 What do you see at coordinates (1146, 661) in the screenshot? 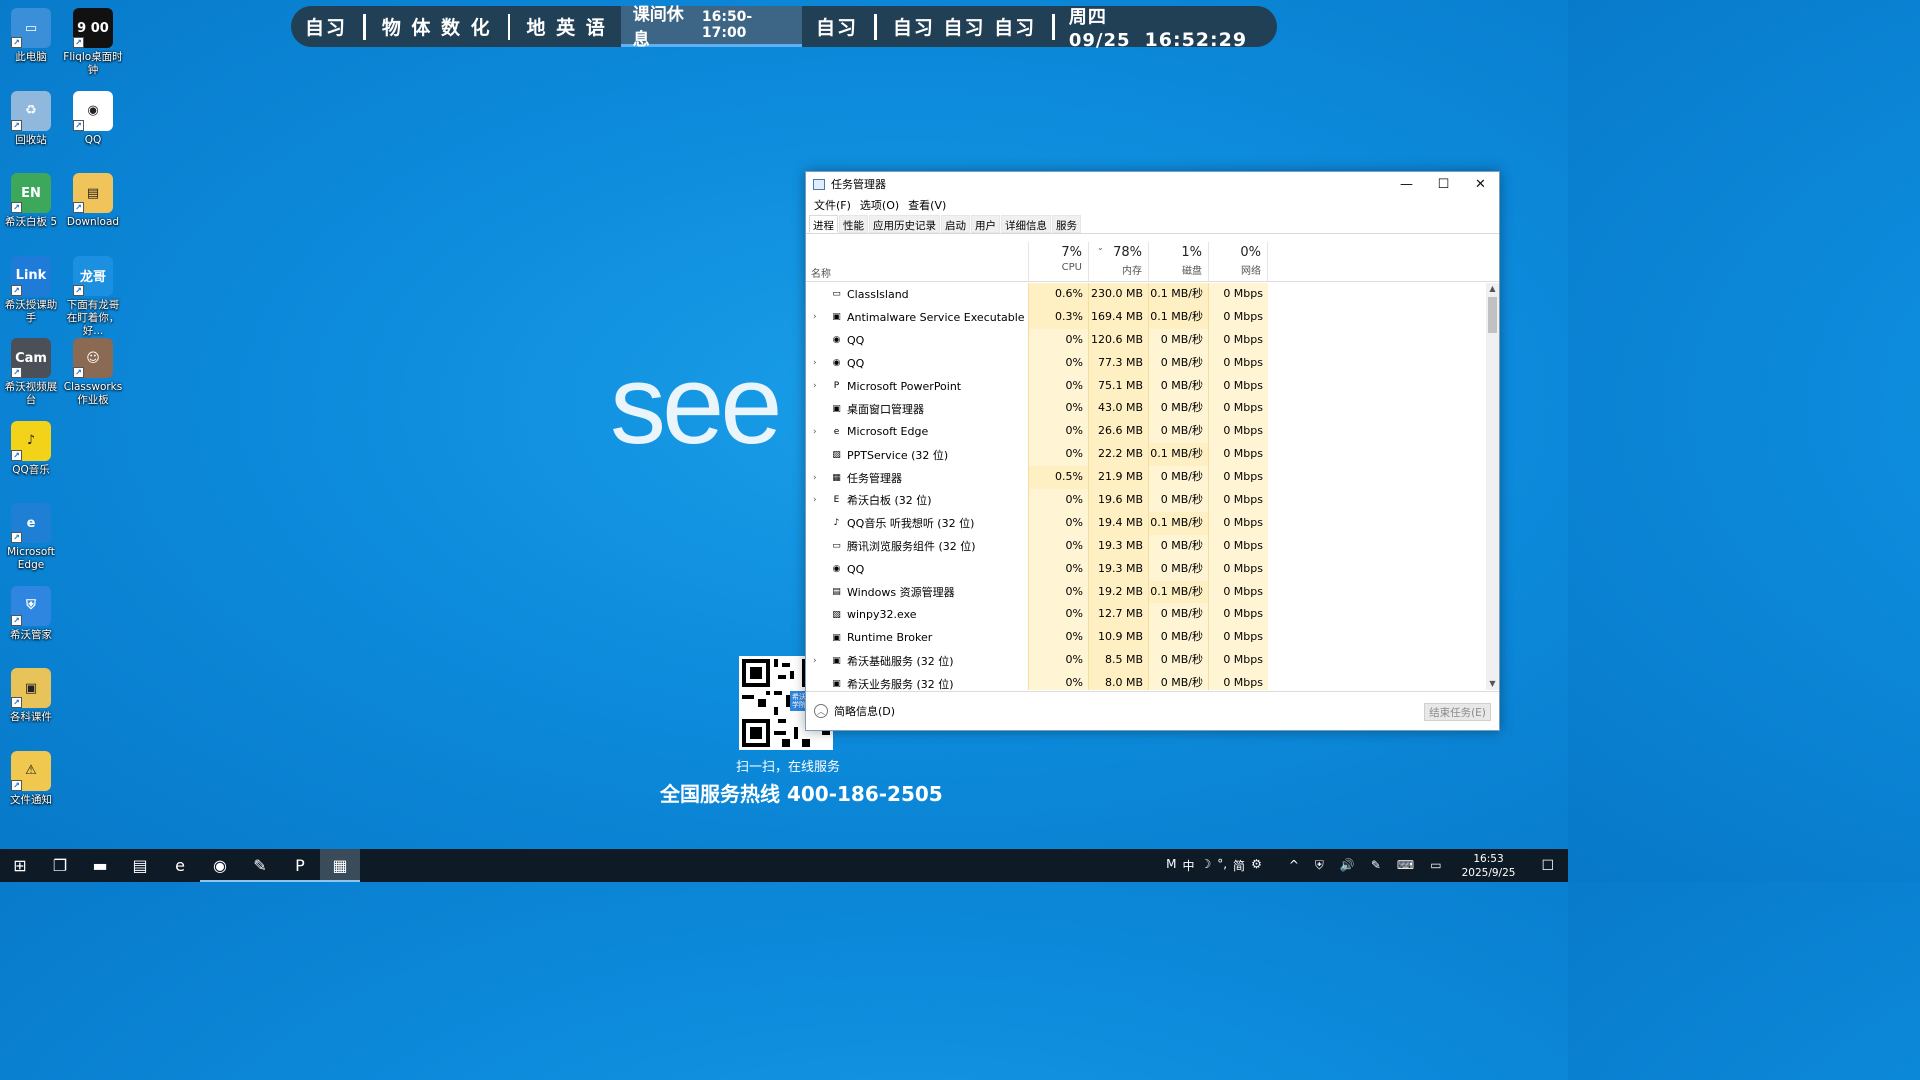
I see `process-row: › ▣ 希沃基础服务 (32 位) 0% 8.5 MB 0 MB/秒 0 Mbps` at bounding box center [1146, 661].